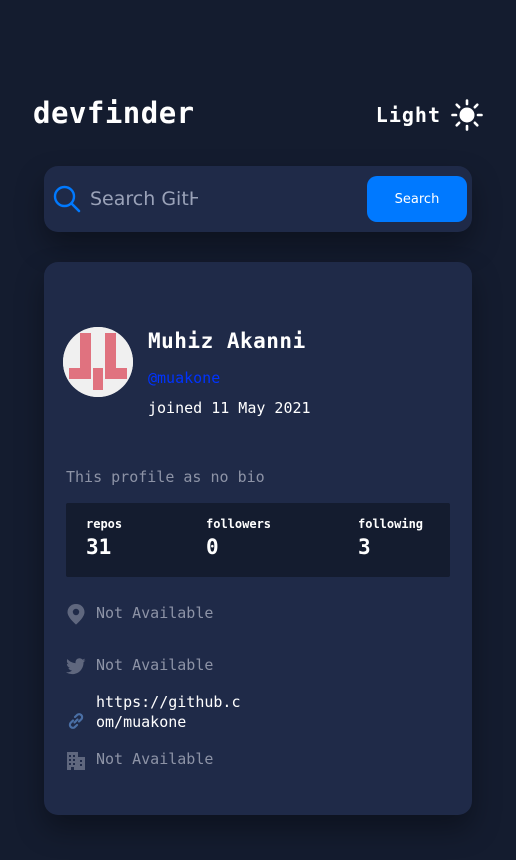  Describe the element at coordinates (99, 547) in the screenshot. I see `stat-value: 31` at that location.